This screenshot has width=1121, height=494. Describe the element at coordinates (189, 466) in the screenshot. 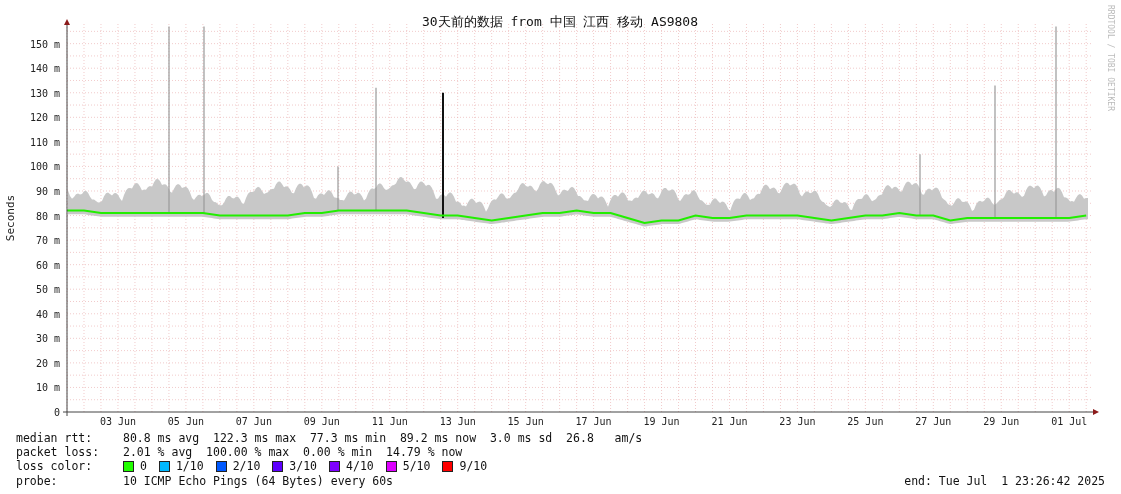

I see `loss-color-label: 1/10` at that location.